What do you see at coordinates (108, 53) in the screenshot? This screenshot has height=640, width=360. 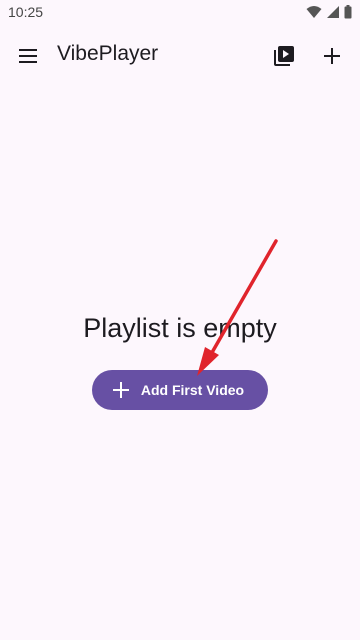 I see `app-title: VibePlayer` at bounding box center [108, 53].